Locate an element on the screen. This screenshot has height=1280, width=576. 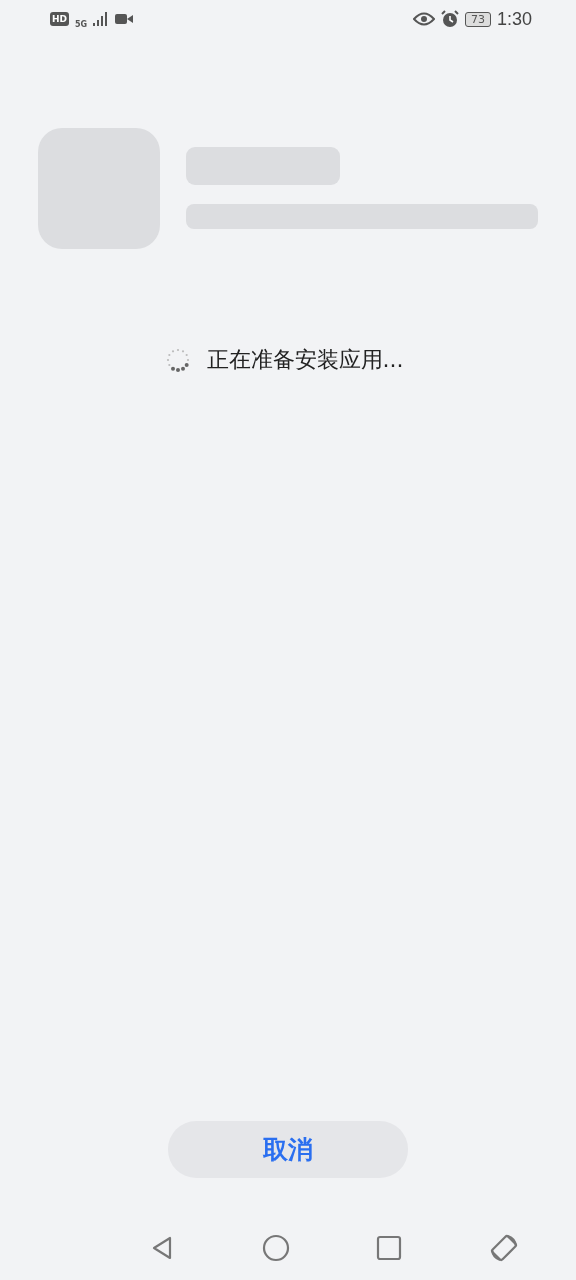
clock-time: 1:30 is located at coordinates (514, 19).